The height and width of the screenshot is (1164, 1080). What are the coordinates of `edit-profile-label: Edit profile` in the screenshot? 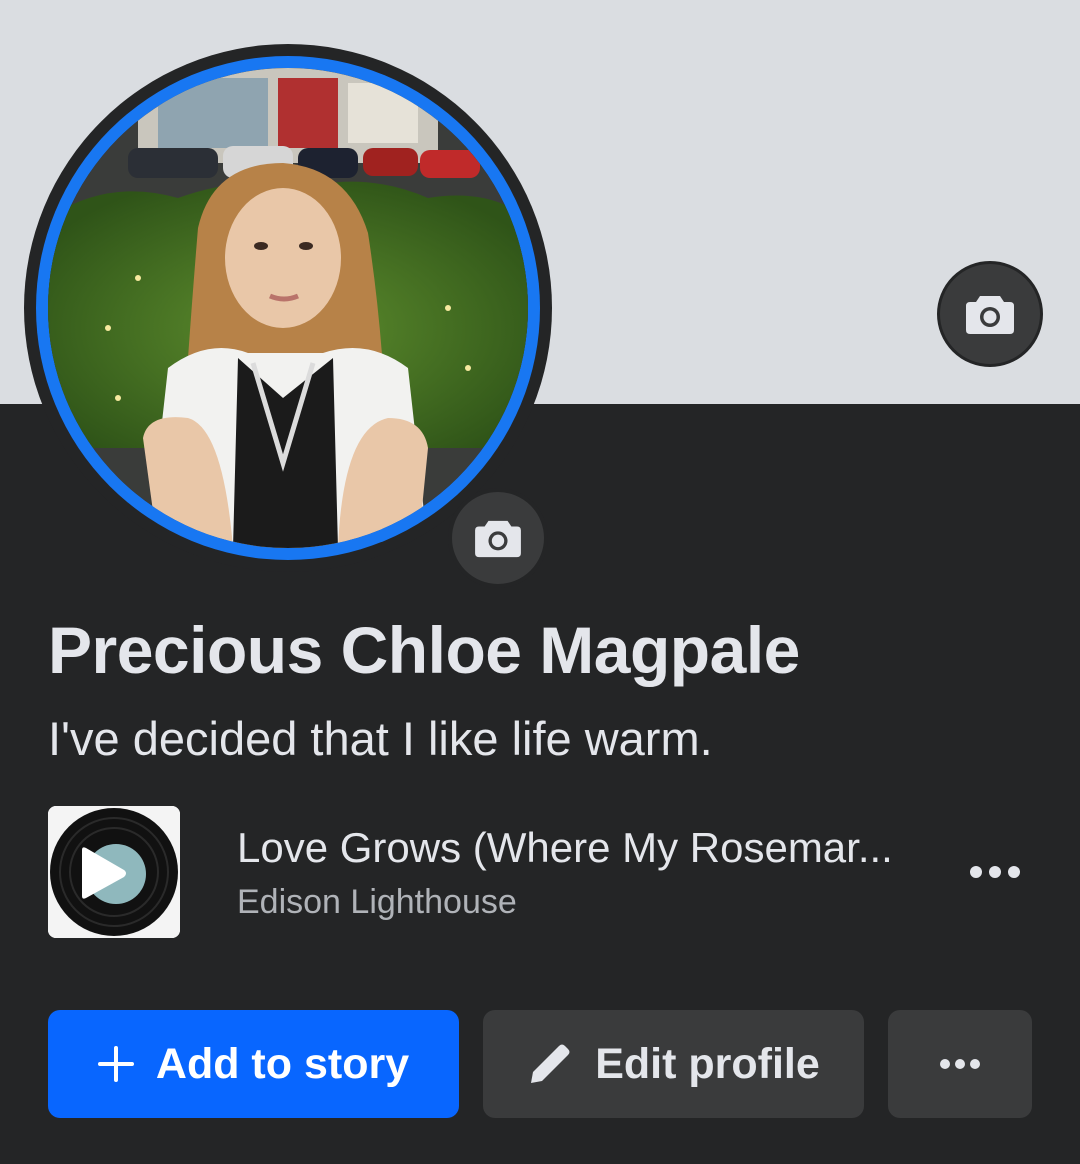 It's located at (707, 1063).